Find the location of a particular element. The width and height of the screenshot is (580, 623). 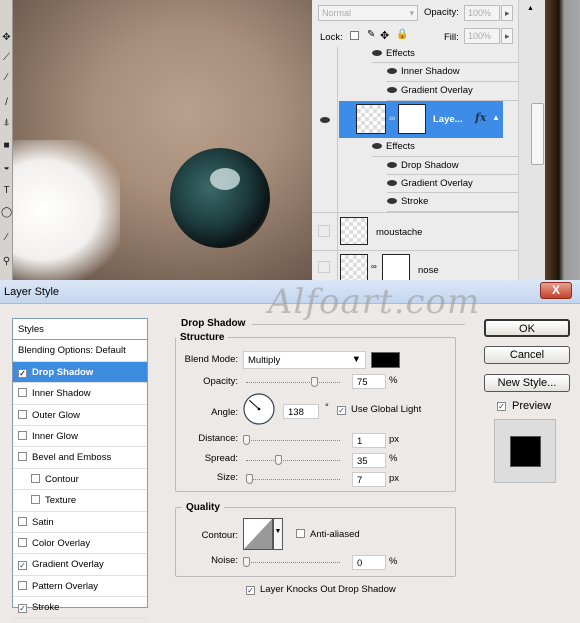

opacity-arrow-icon: ▸ is located at coordinates (507, 13).